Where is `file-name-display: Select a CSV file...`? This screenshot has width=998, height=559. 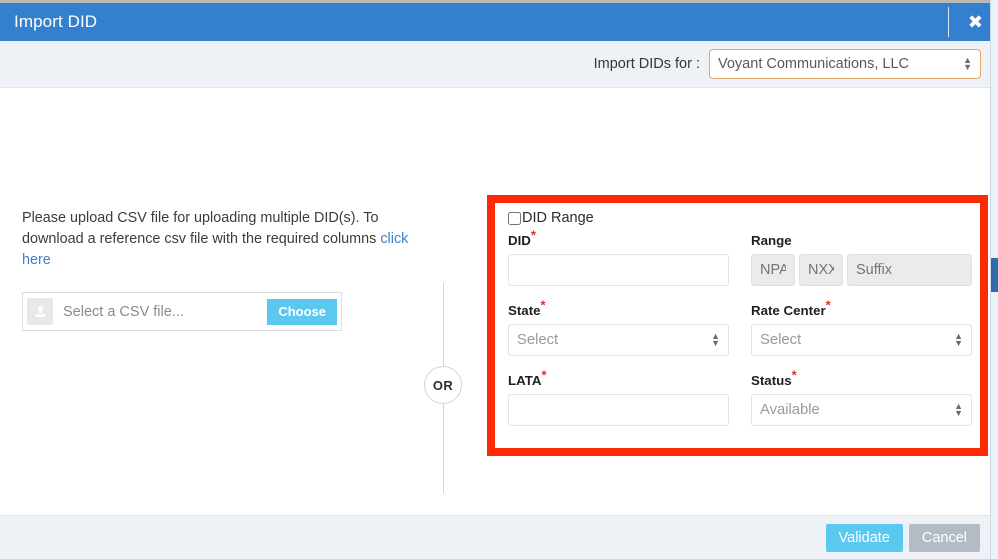 file-name-display: Select a CSV file... is located at coordinates (123, 311).